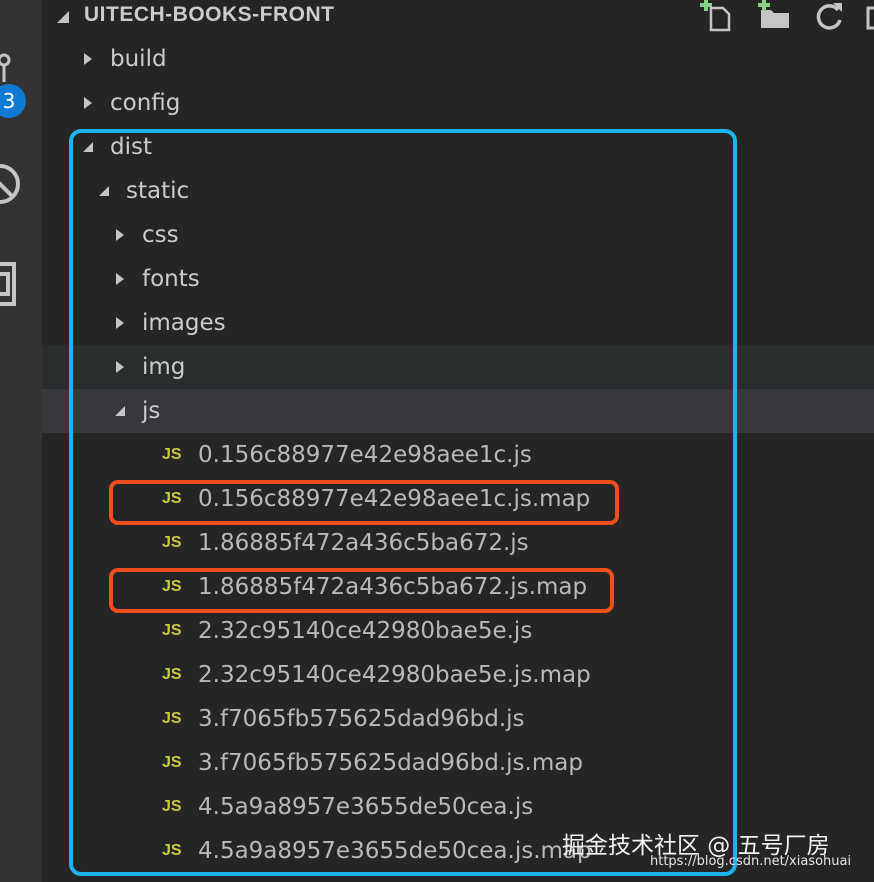 Image resolution: width=874 pixels, height=882 pixels. Describe the element at coordinates (751, 861) in the screenshot. I see `watermark-url: https://blog.csdn.net/xiasohuai` at that location.